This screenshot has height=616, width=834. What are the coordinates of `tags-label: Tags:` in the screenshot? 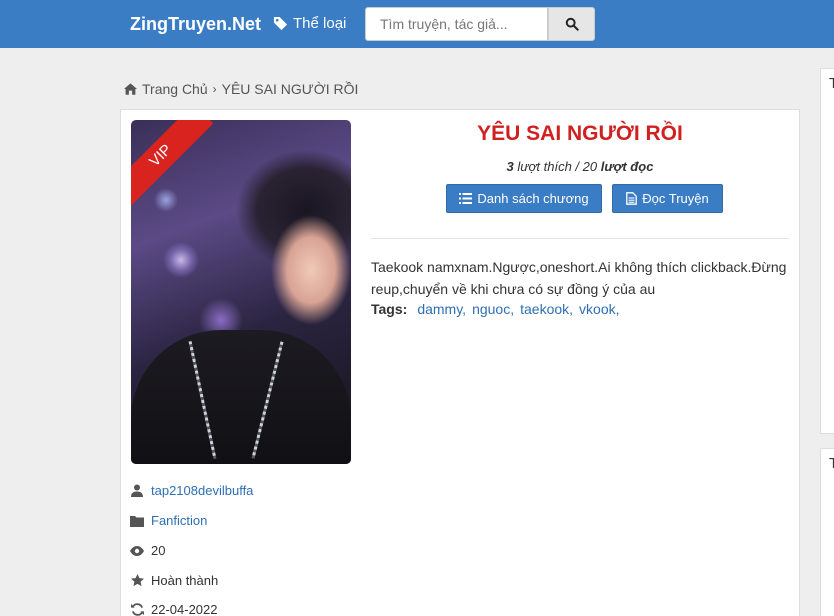 It's located at (389, 309).